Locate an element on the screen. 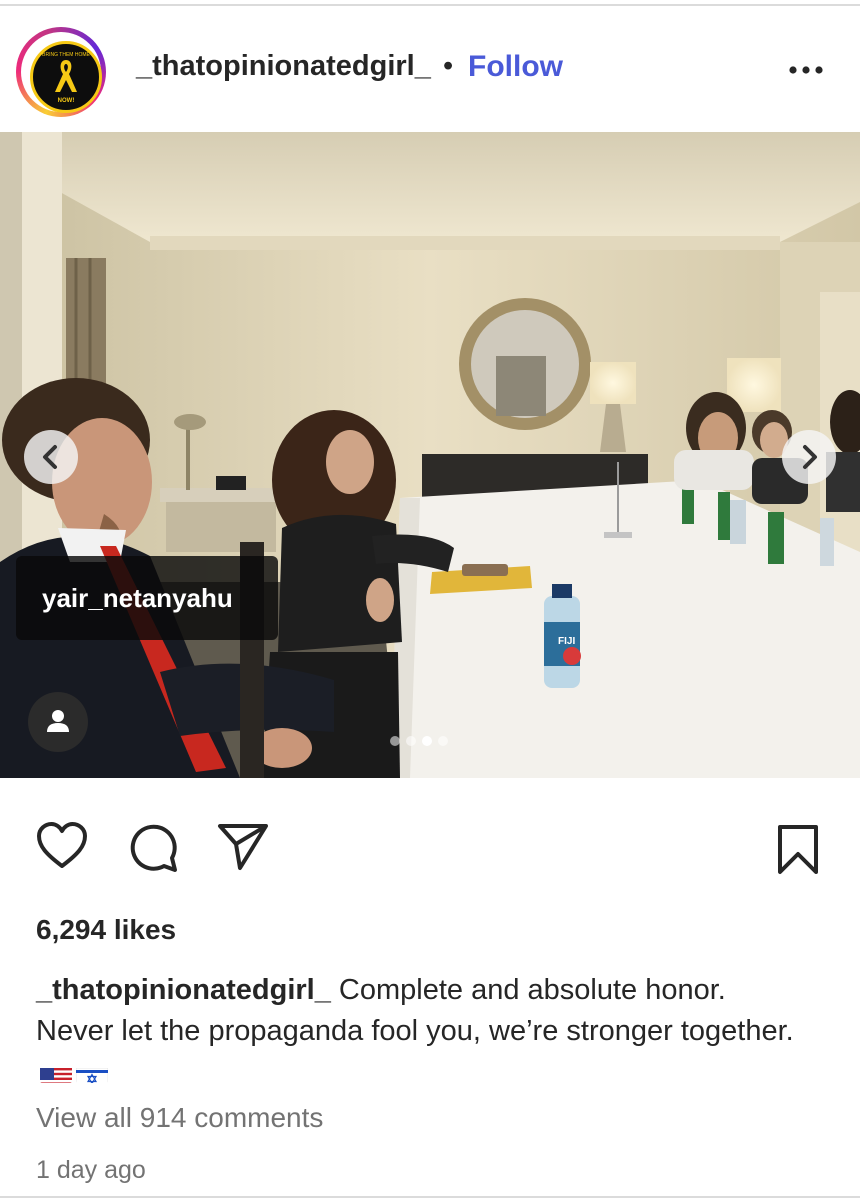 Image resolution: width=860 pixels, height=1200 pixels. yellow-ribbon-icon: NOW! BRING THEM HOME is located at coordinates (66, 78).